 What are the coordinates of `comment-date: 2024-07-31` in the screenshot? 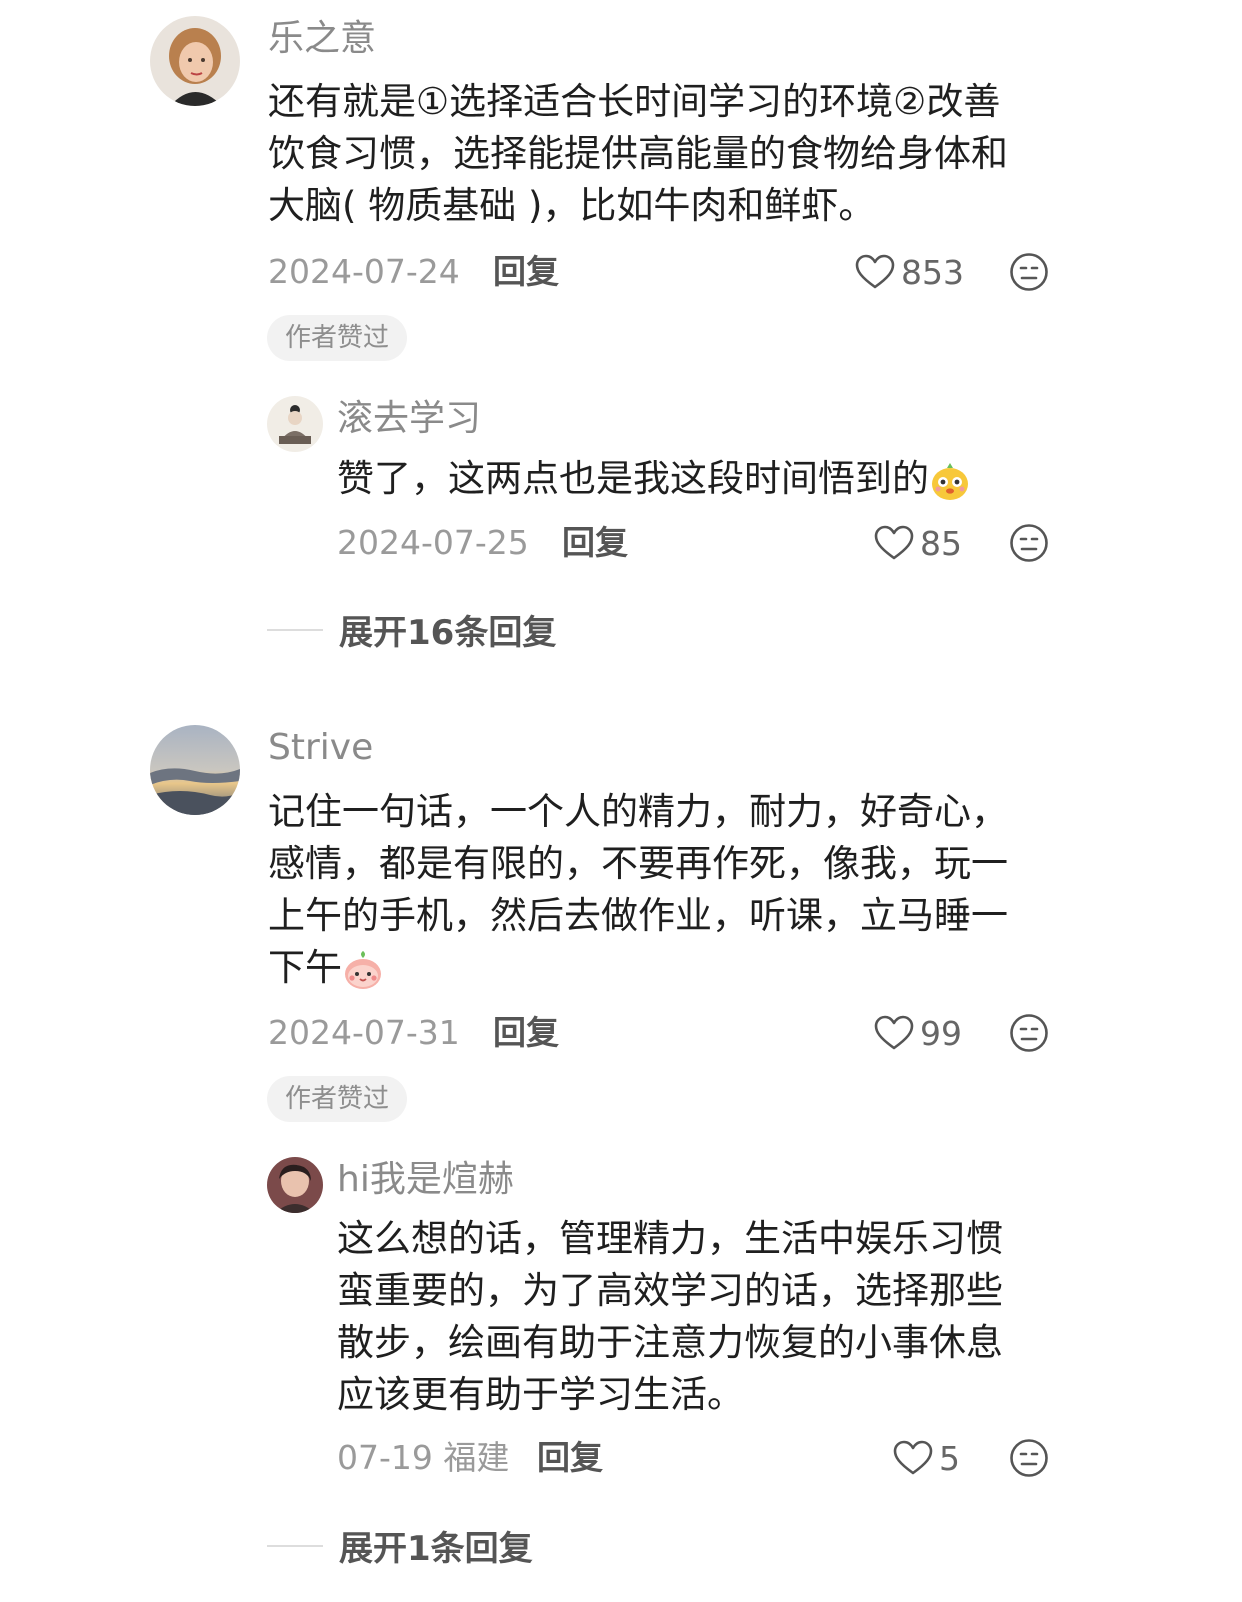 It's located at (364, 1032).